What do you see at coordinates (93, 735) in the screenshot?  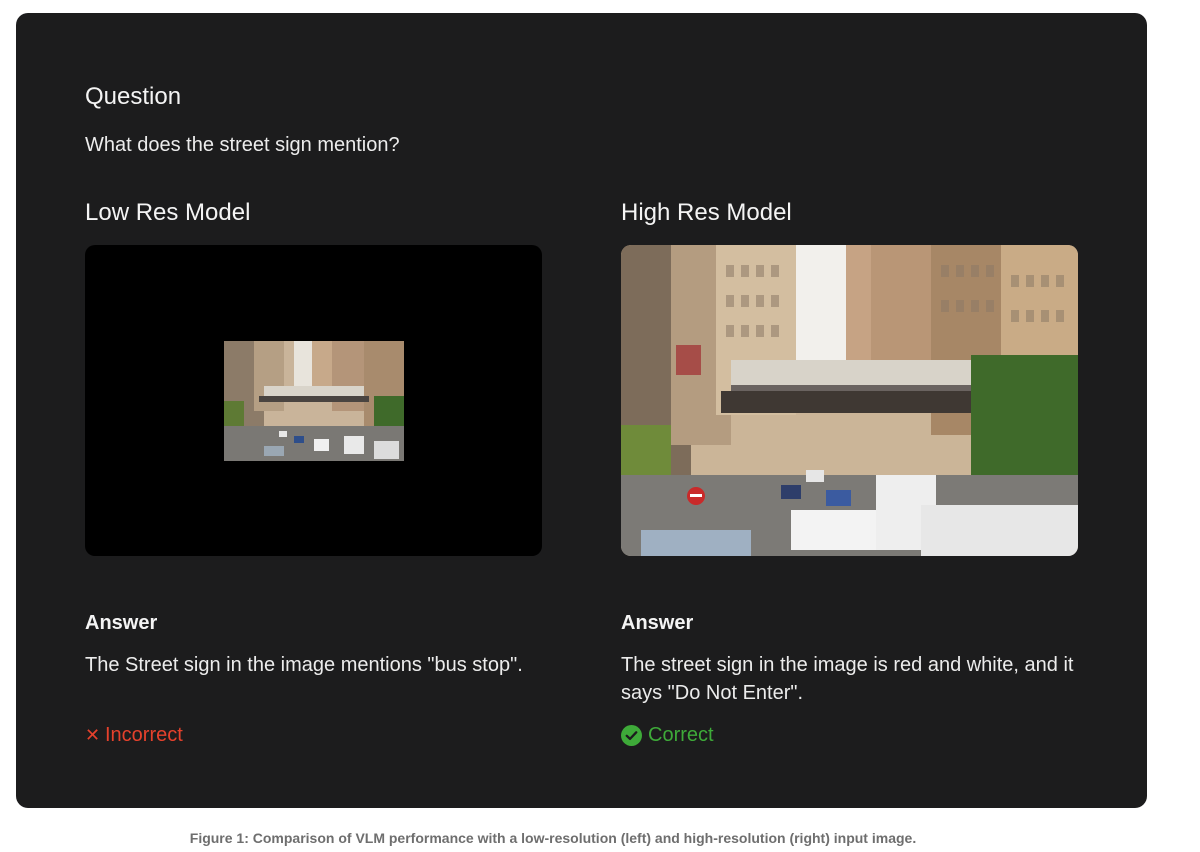 I see `x-icon: ✕` at bounding box center [93, 735].